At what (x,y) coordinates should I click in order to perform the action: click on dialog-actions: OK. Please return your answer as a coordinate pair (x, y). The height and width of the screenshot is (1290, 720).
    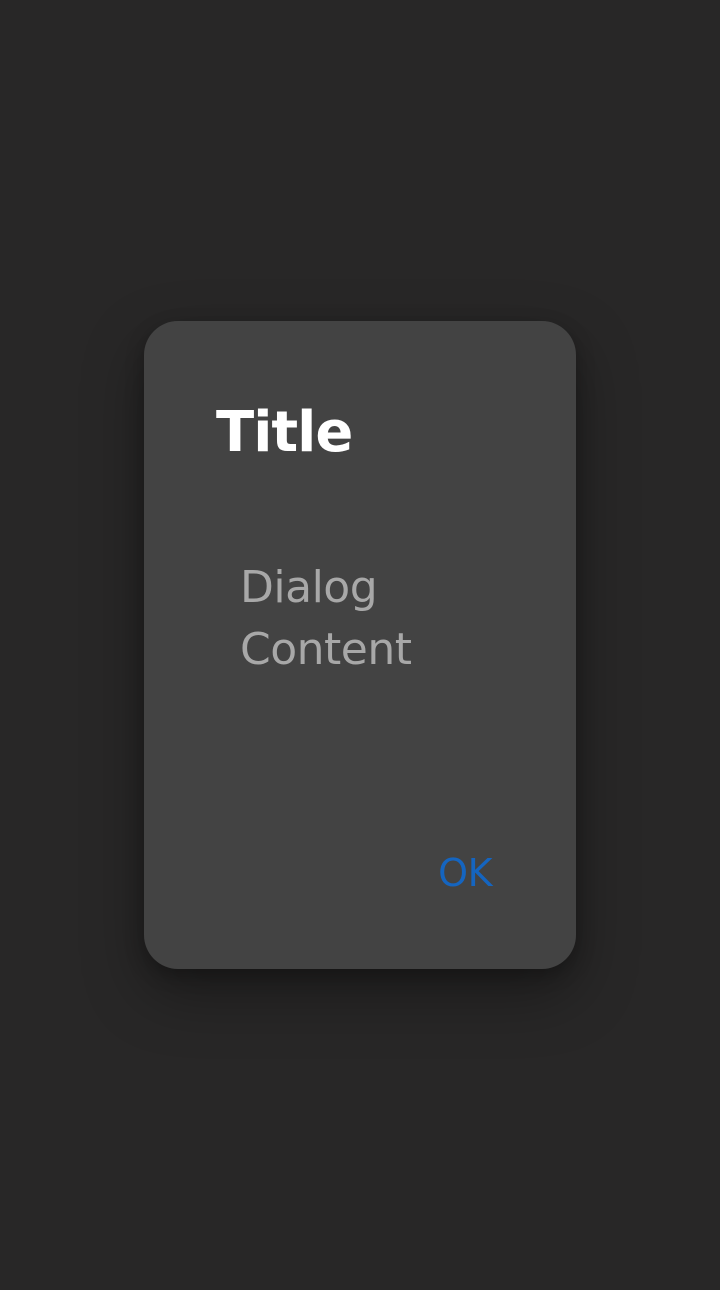
    Looking at the image, I should click on (465, 873).